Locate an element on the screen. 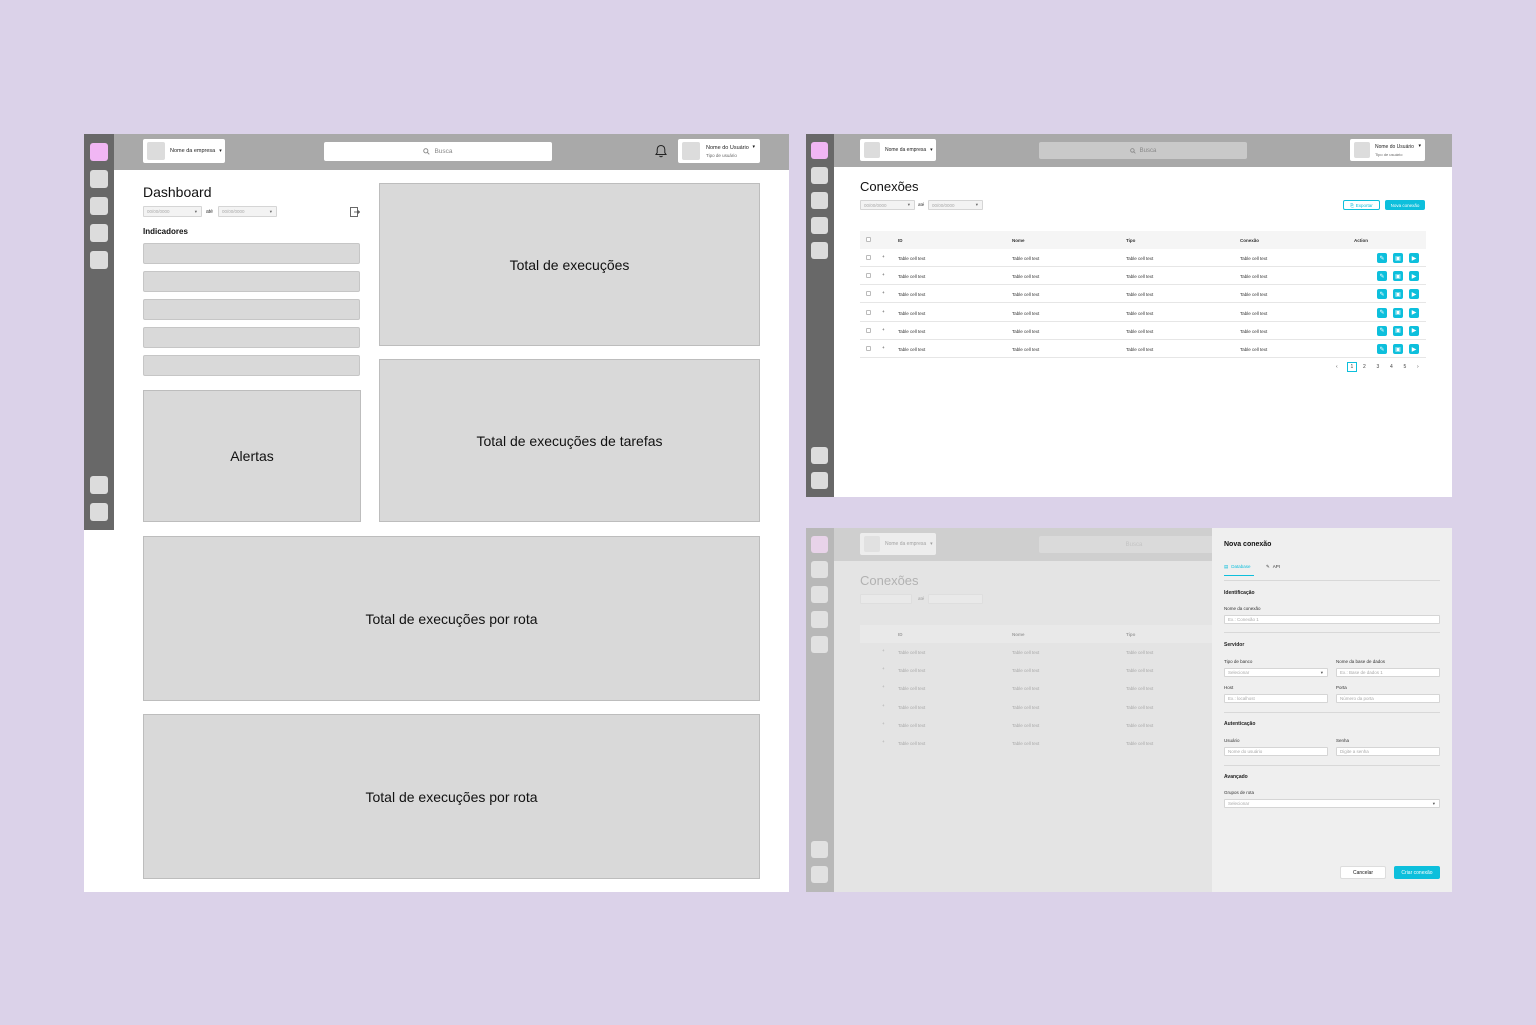 The image size is (1536, 1025). select-all-checkbox is located at coordinates (868, 239).